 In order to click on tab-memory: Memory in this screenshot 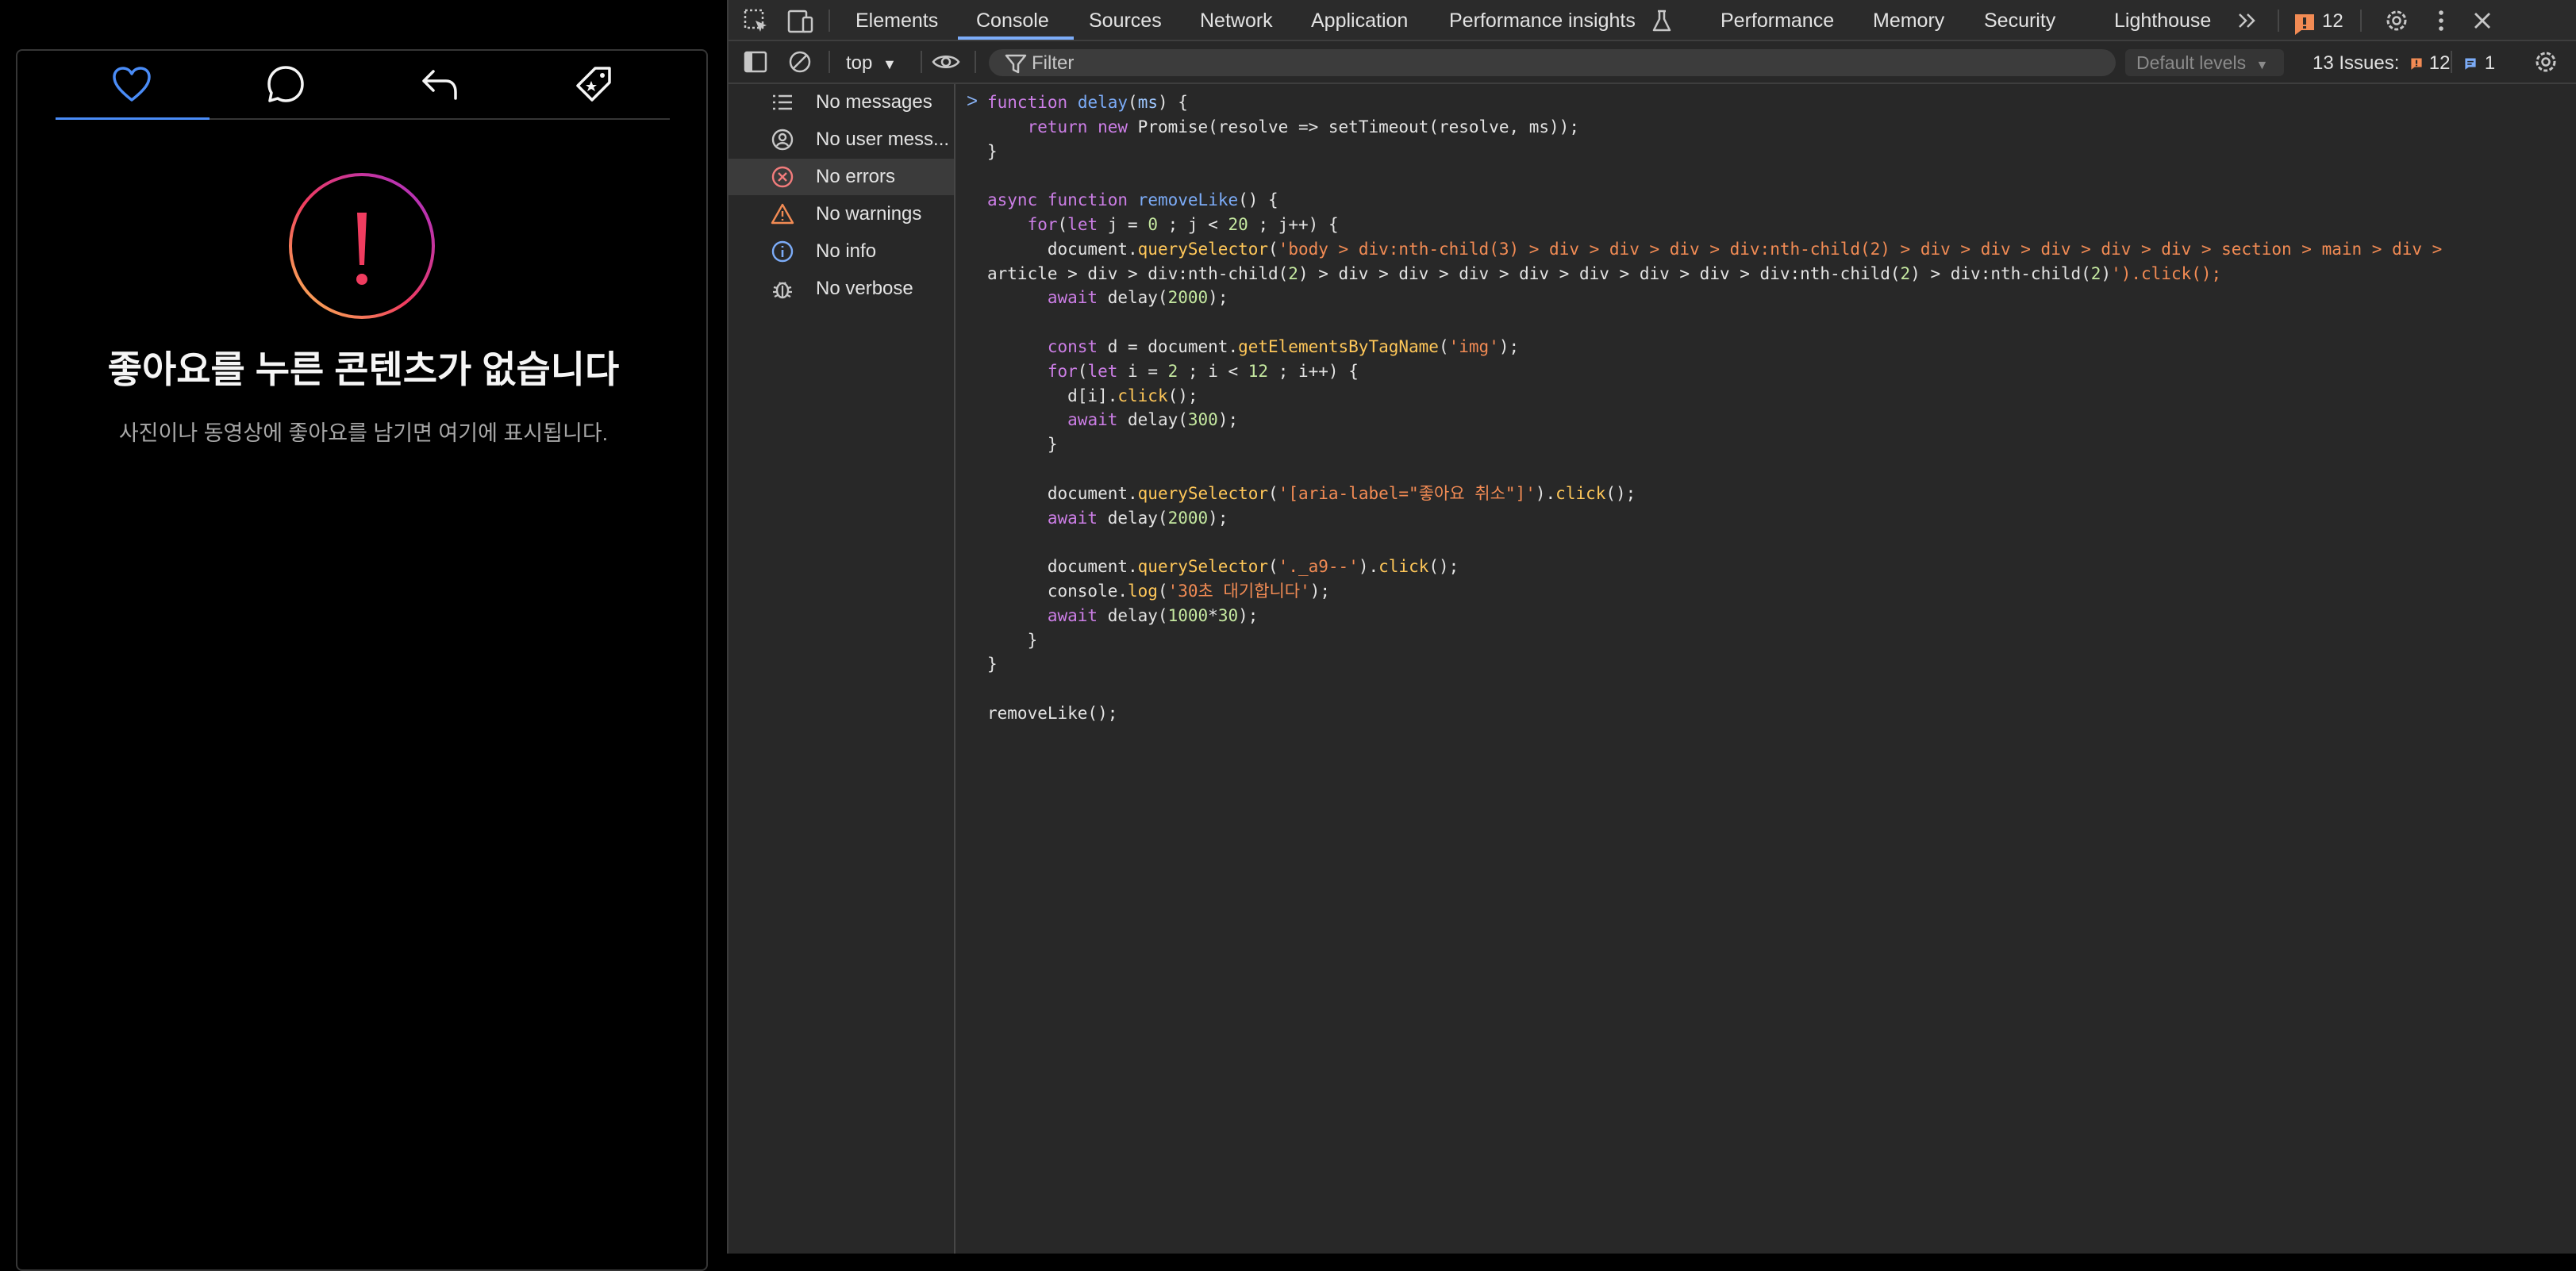, I will do `click(1909, 20)`.